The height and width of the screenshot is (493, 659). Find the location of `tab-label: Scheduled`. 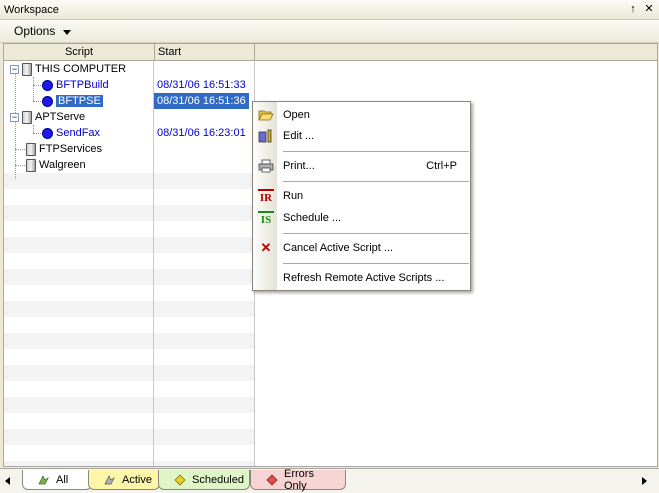

tab-label: Scheduled is located at coordinates (218, 479).